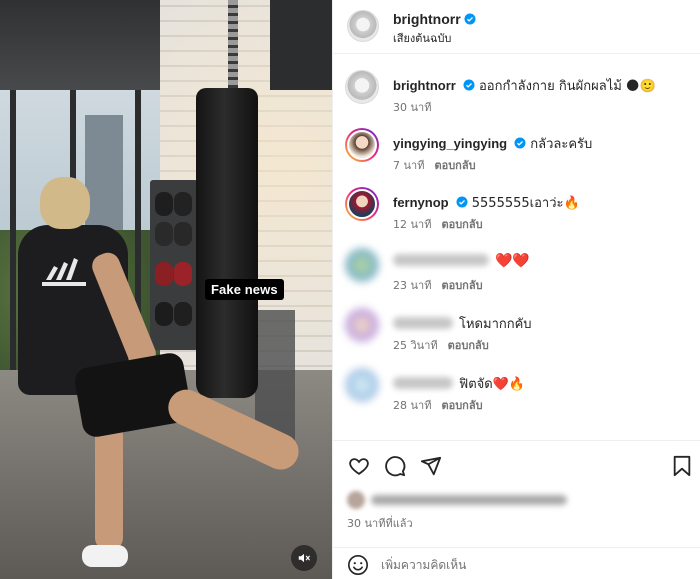 The height and width of the screenshot is (579, 700). Describe the element at coordinates (512, 261) in the screenshot. I see `comment-body: ❤️❤️` at that location.